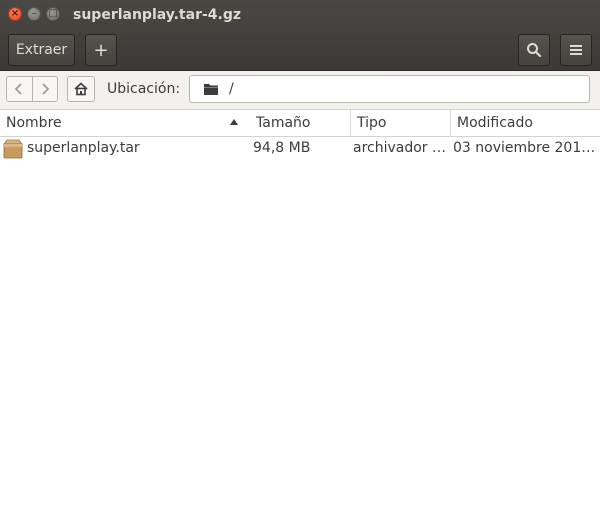 The width and height of the screenshot is (600, 508). I want to click on sort-ascending-icon, so click(234, 122).